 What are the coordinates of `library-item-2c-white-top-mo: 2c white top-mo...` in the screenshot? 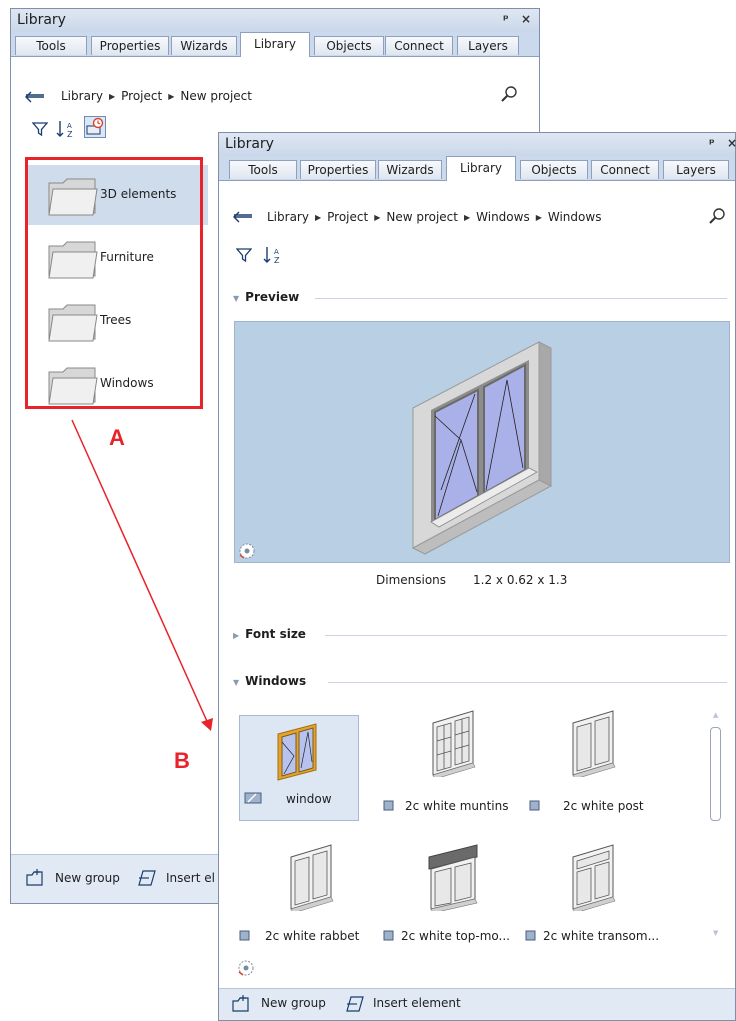 It's located at (447, 897).